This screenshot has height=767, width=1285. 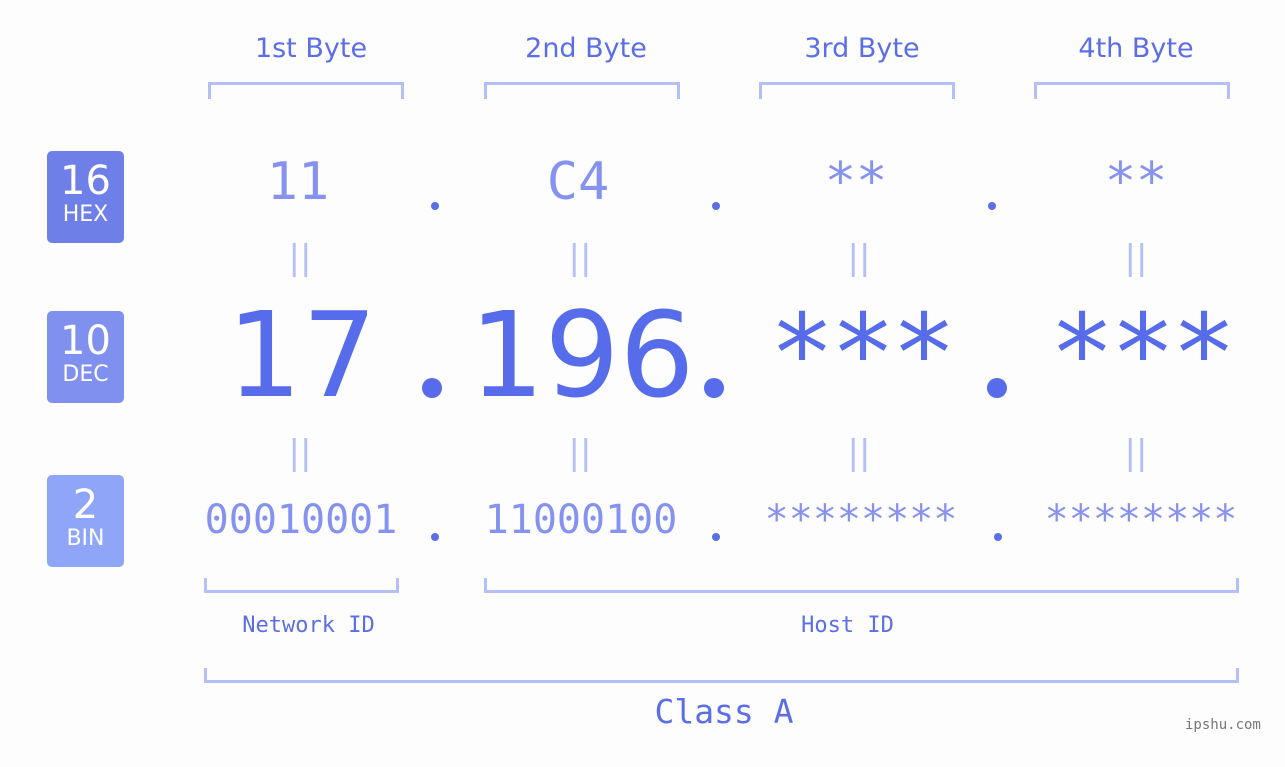 I want to click on hex-byte-4: **, so click(x=1136, y=182).